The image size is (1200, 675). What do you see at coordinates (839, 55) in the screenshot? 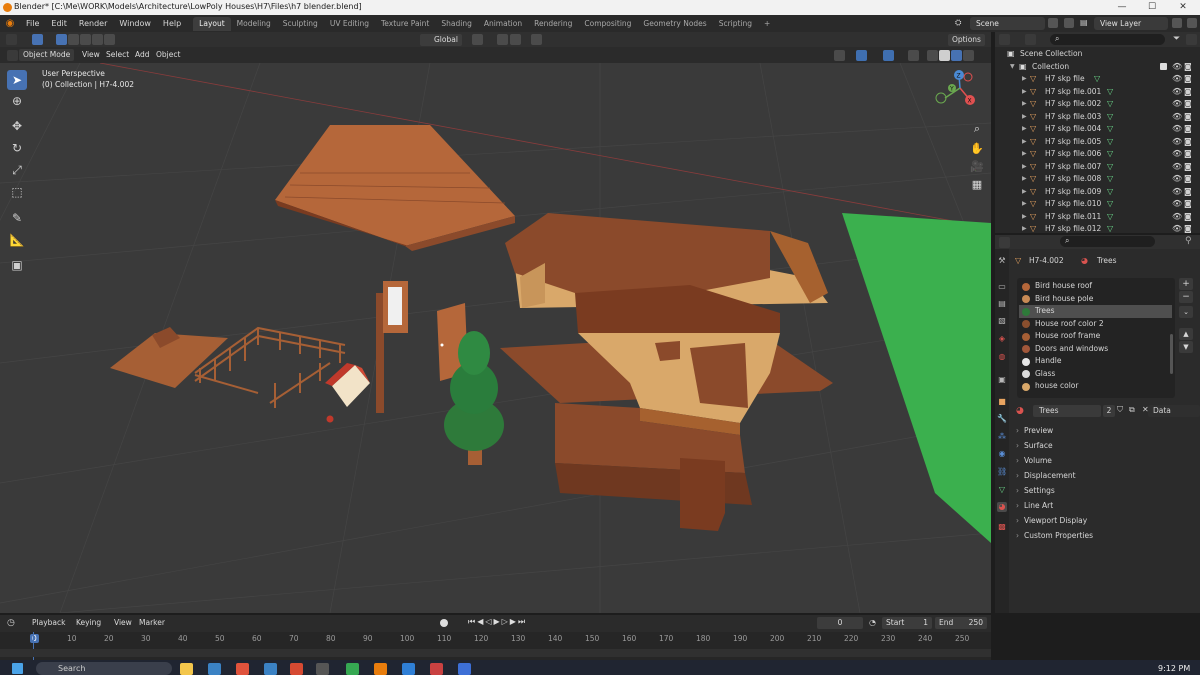
I see `visibility-icon` at bounding box center [839, 55].